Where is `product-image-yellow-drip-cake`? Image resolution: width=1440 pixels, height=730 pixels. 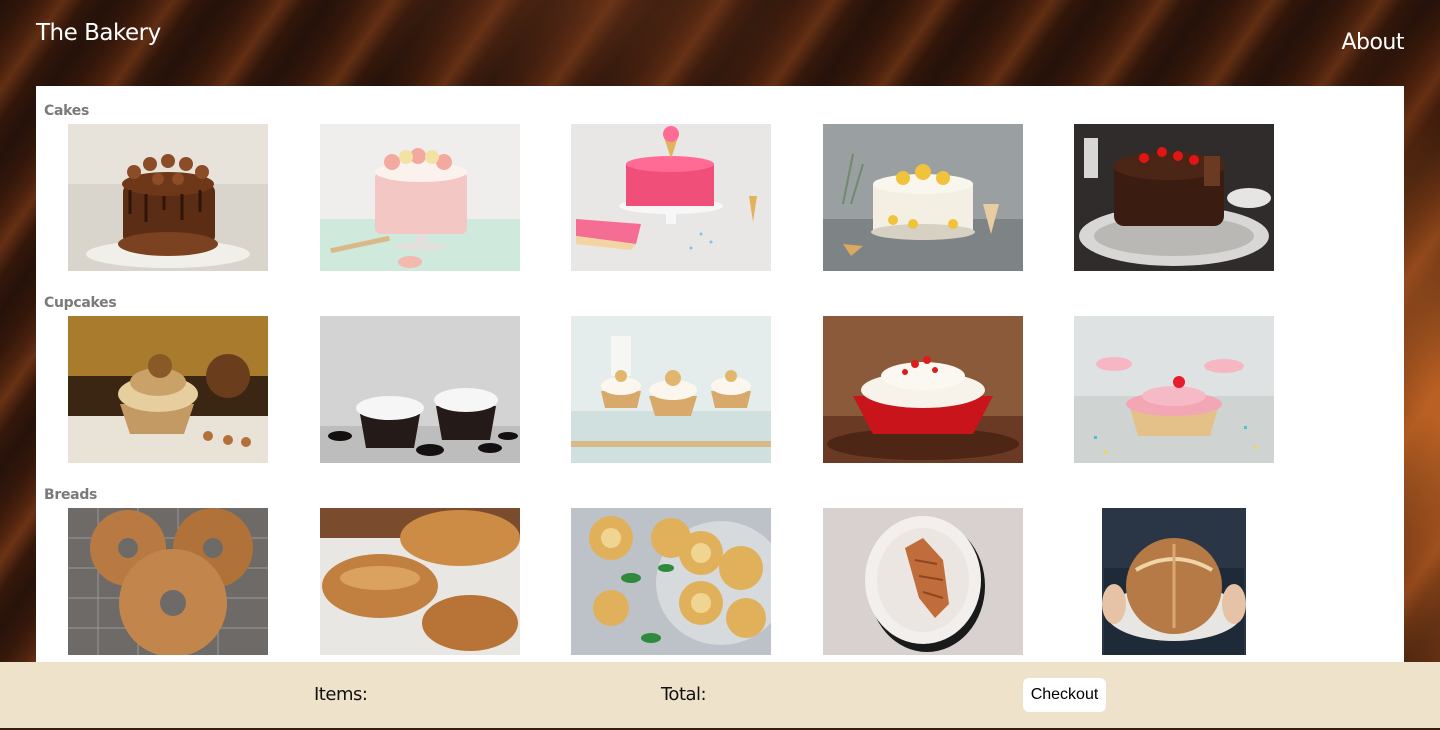
product-image-yellow-drip-cake is located at coordinates (922, 197).